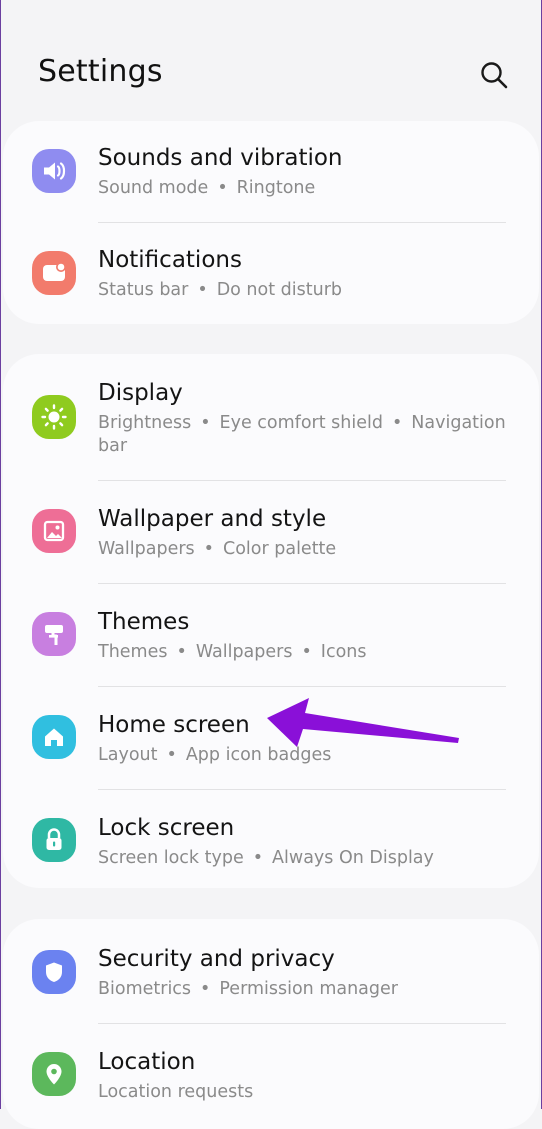 This screenshot has width=542, height=1129. What do you see at coordinates (147, 1062) in the screenshot?
I see `item-title: Location` at bounding box center [147, 1062].